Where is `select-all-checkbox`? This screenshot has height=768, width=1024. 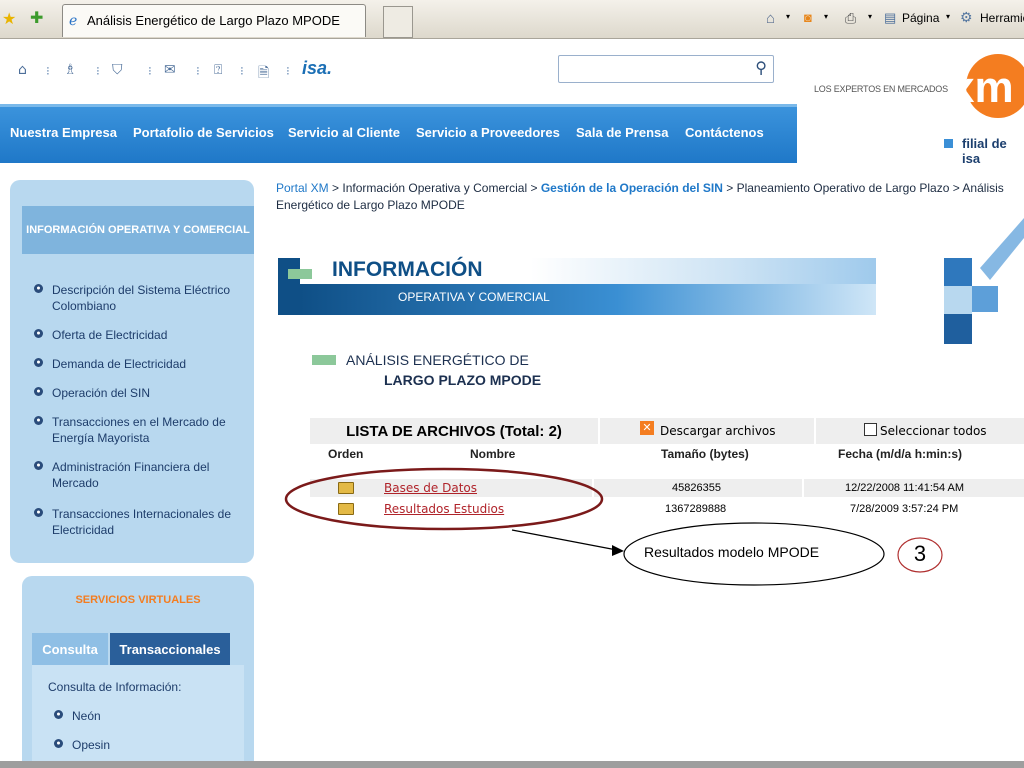 select-all-checkbox is located at coordinates (870, 429).